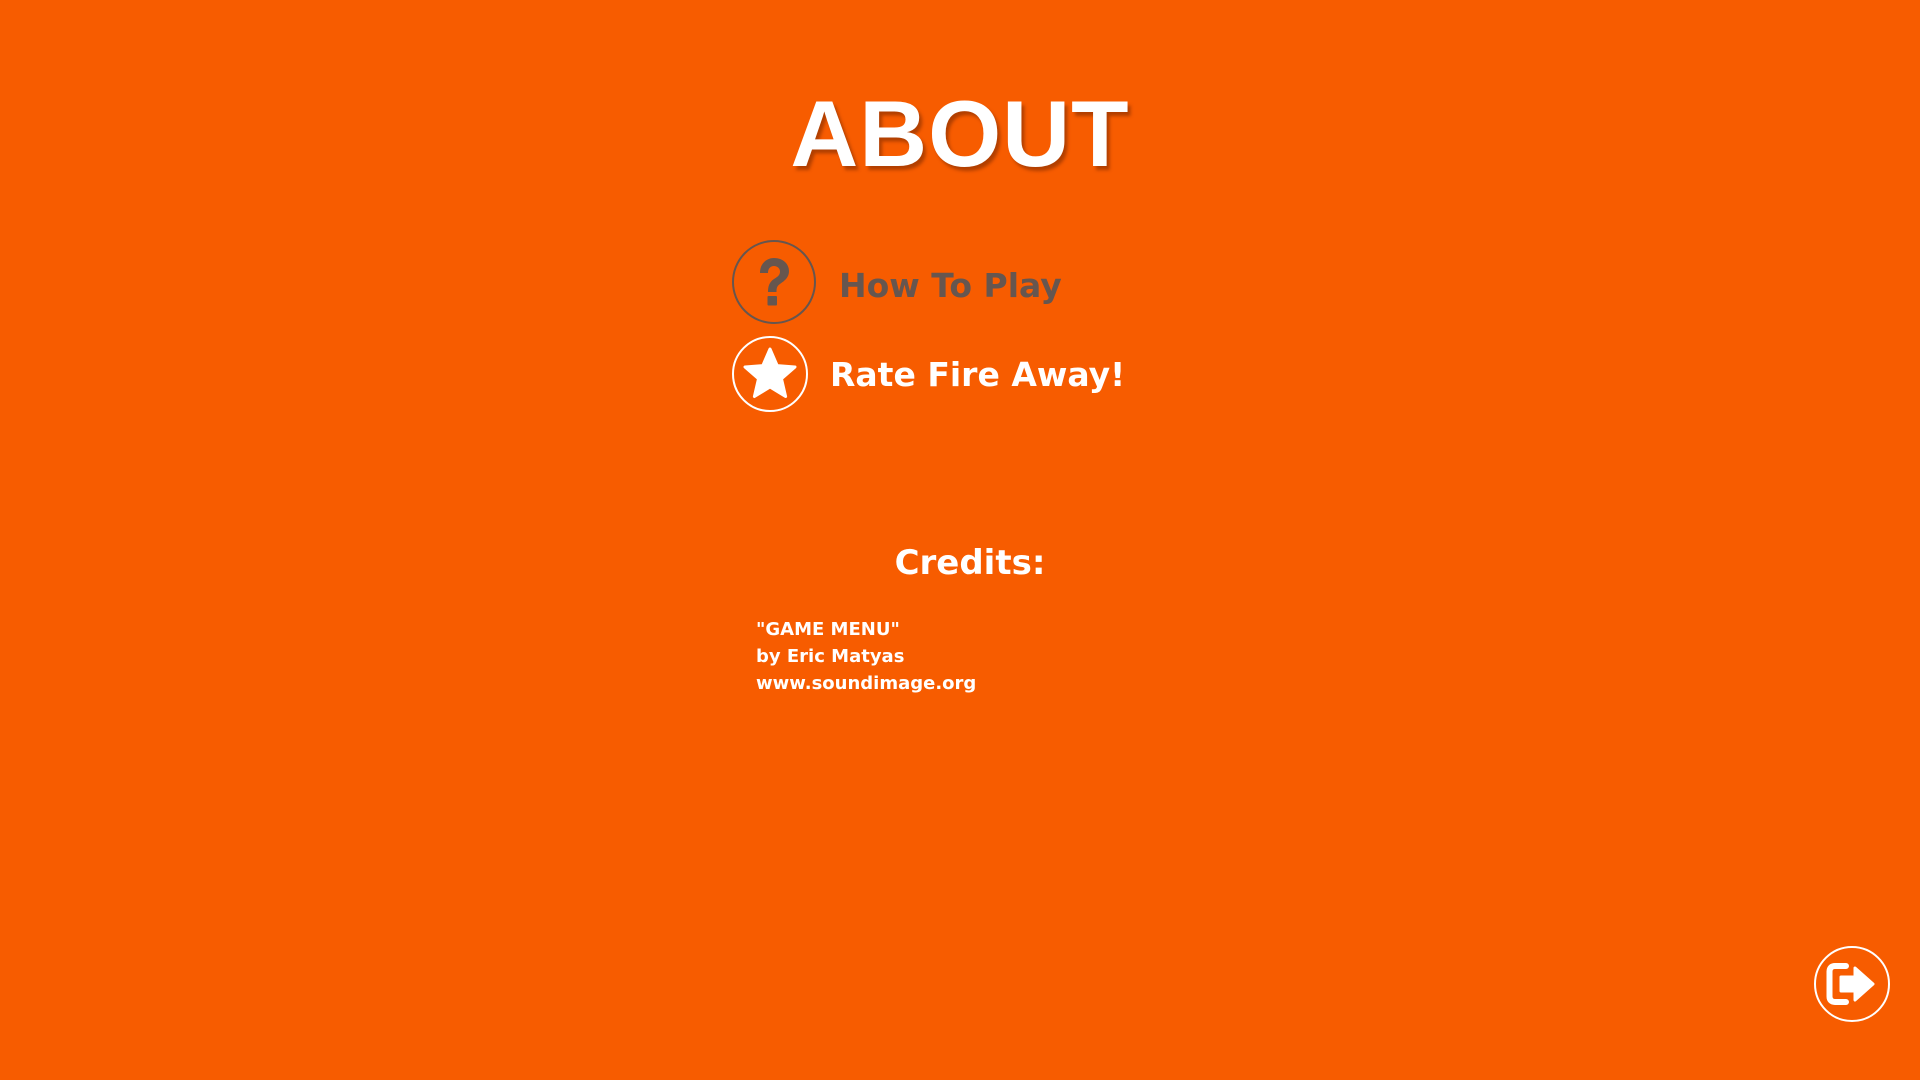 The image size is (1920, 1080). I want to click on exit-button, so click(1852, 984).